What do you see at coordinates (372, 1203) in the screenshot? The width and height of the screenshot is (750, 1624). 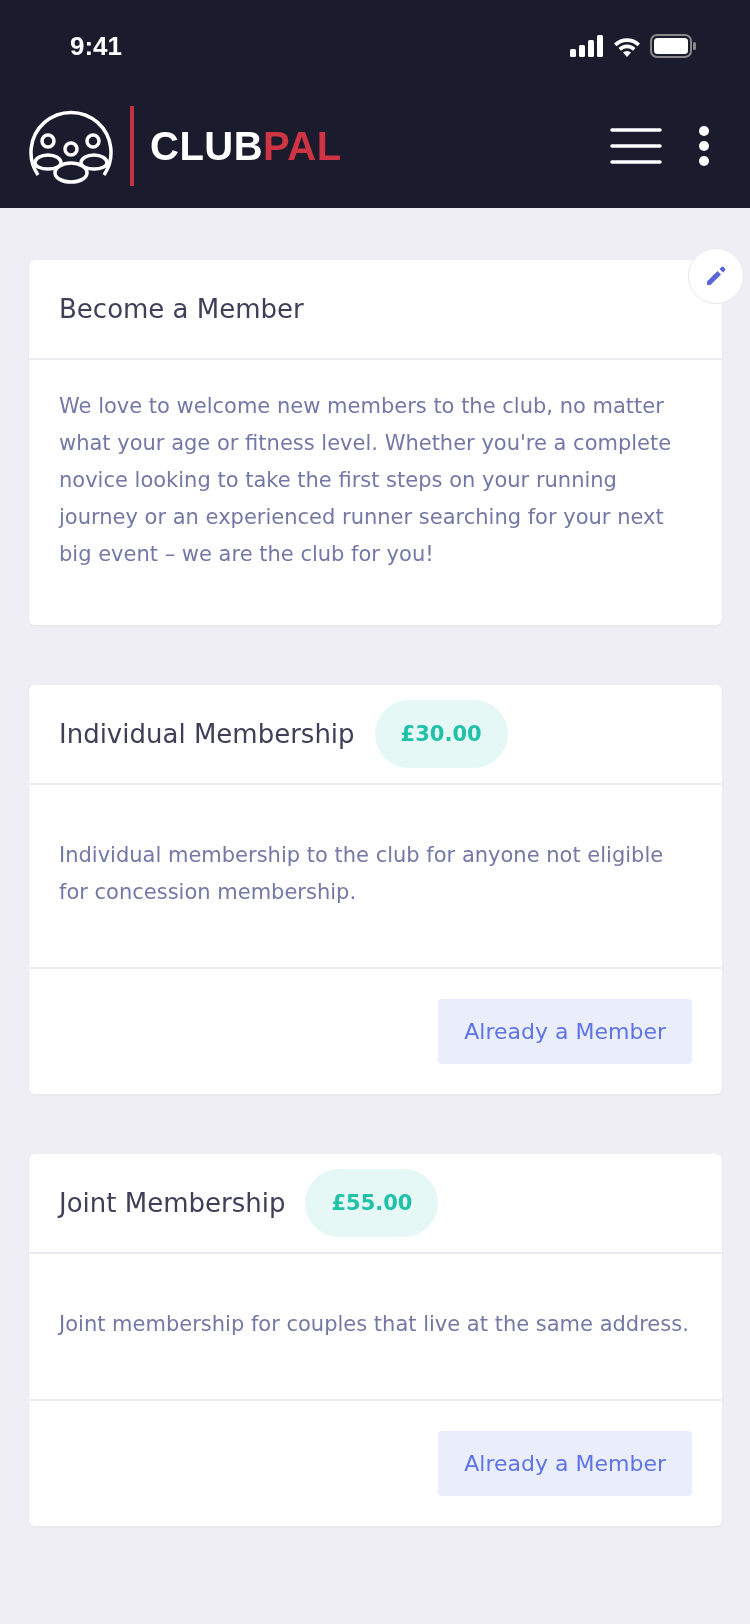 I see `price-badge: £55.00` at bounding box center [372, 1203].